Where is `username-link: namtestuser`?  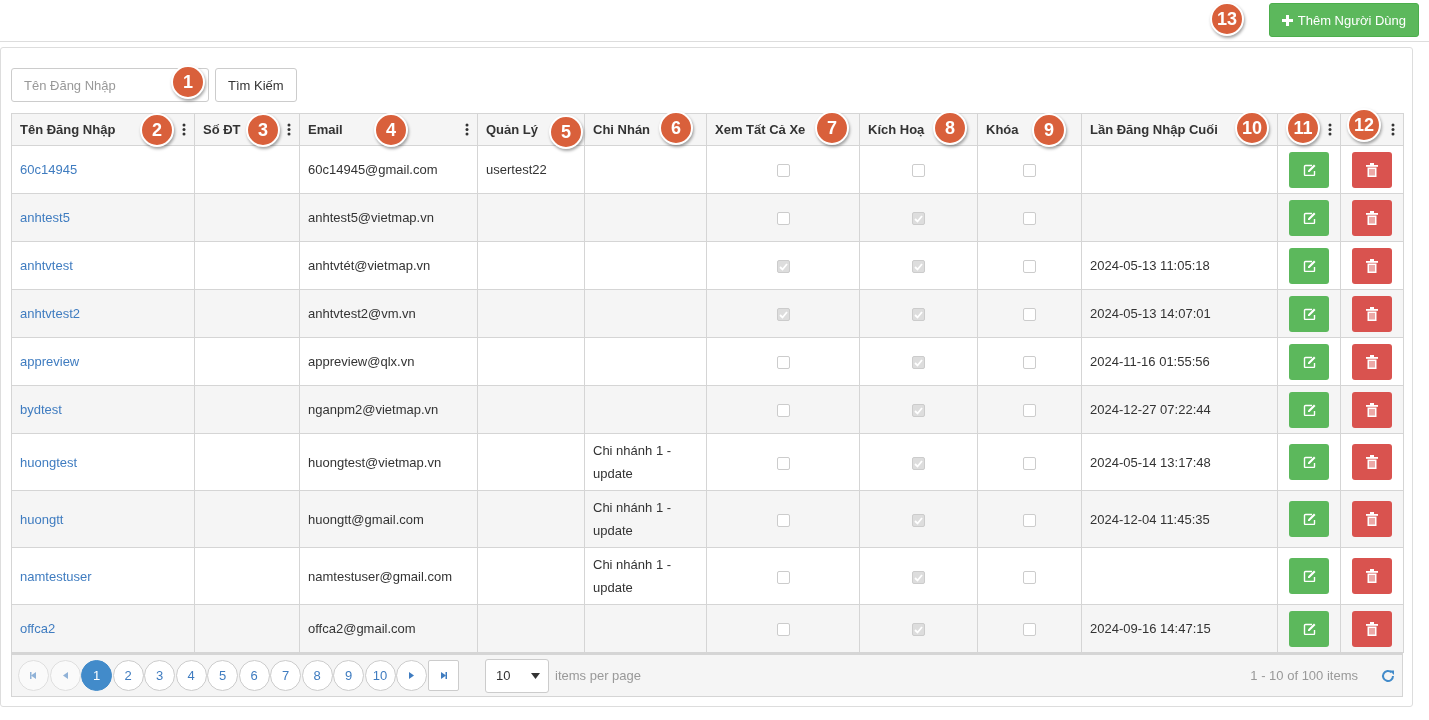 username-link: namtestuser is located at coordinates (56, 576).